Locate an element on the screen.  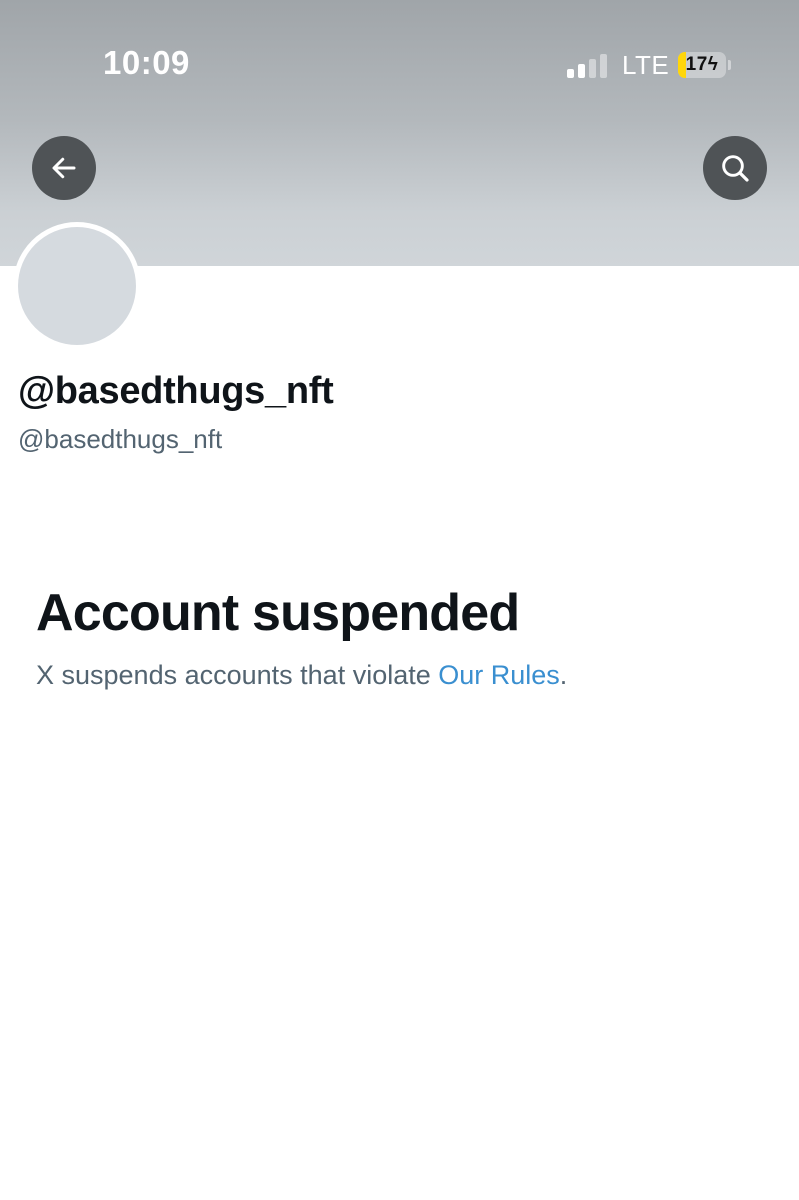
back-button is located at coordinates (64, 168).